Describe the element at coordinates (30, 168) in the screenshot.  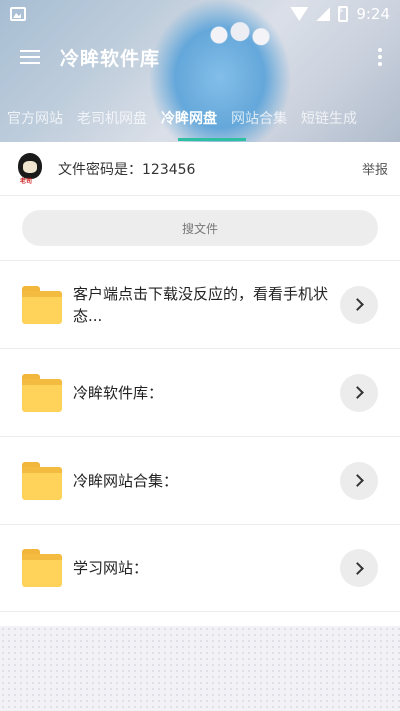
I see `avatar: 老司` at that location.